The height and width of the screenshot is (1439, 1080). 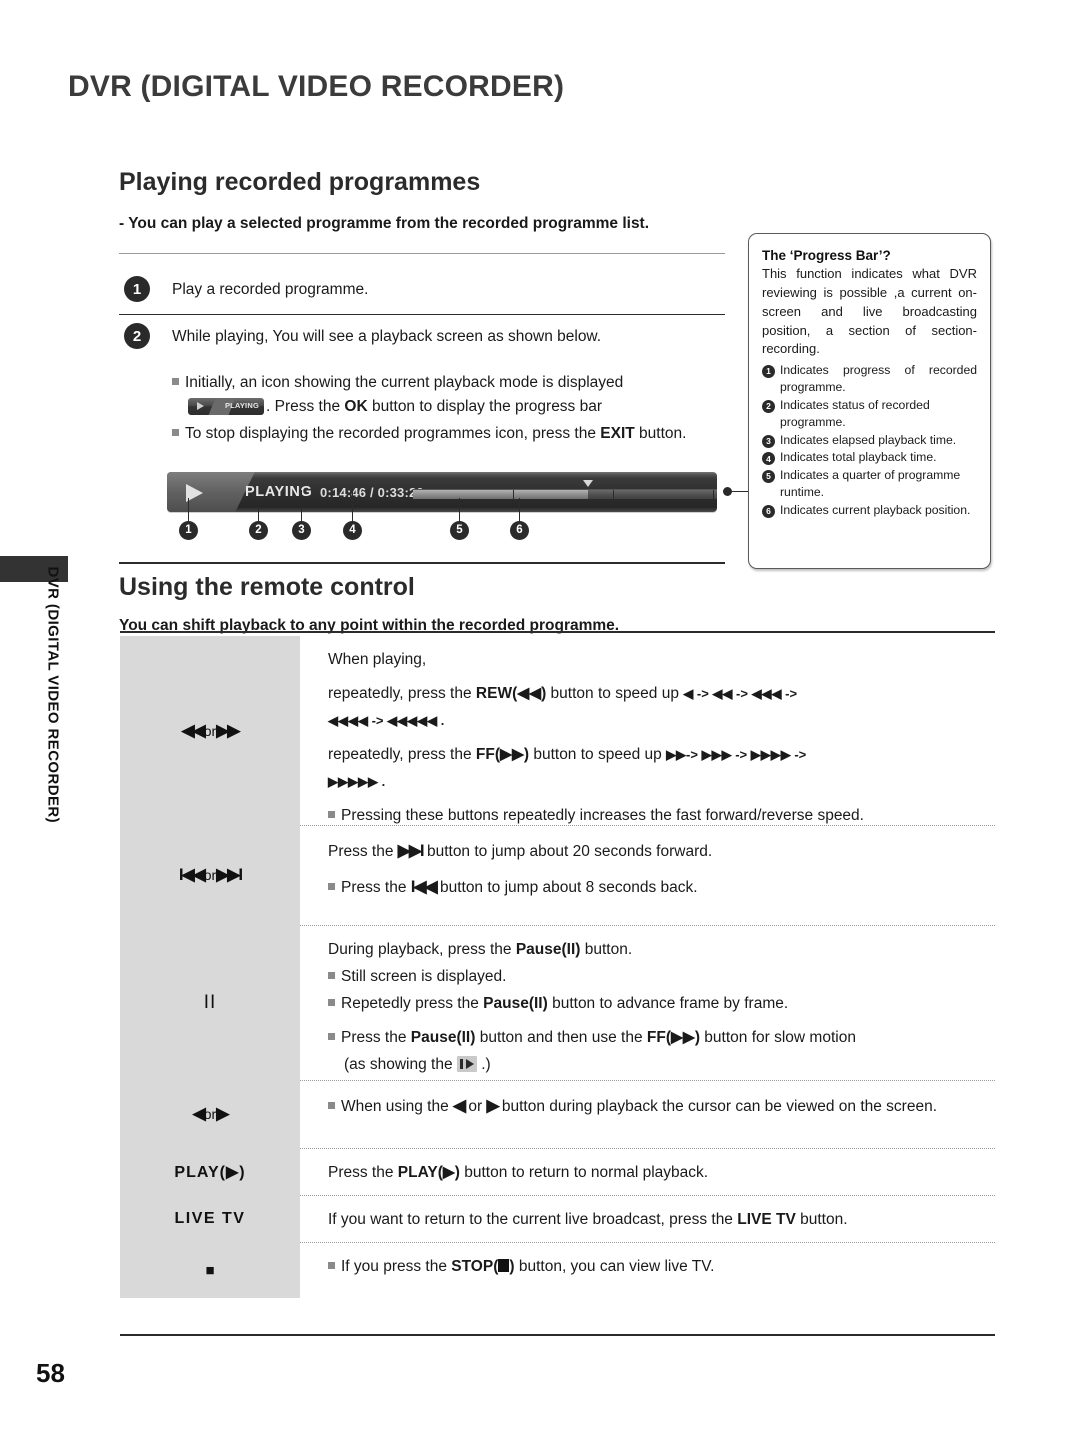 What do you see at coordinates (500, 494) in the screenshot?
I see `progress-bar-fill` at bounding box center [500, 494].